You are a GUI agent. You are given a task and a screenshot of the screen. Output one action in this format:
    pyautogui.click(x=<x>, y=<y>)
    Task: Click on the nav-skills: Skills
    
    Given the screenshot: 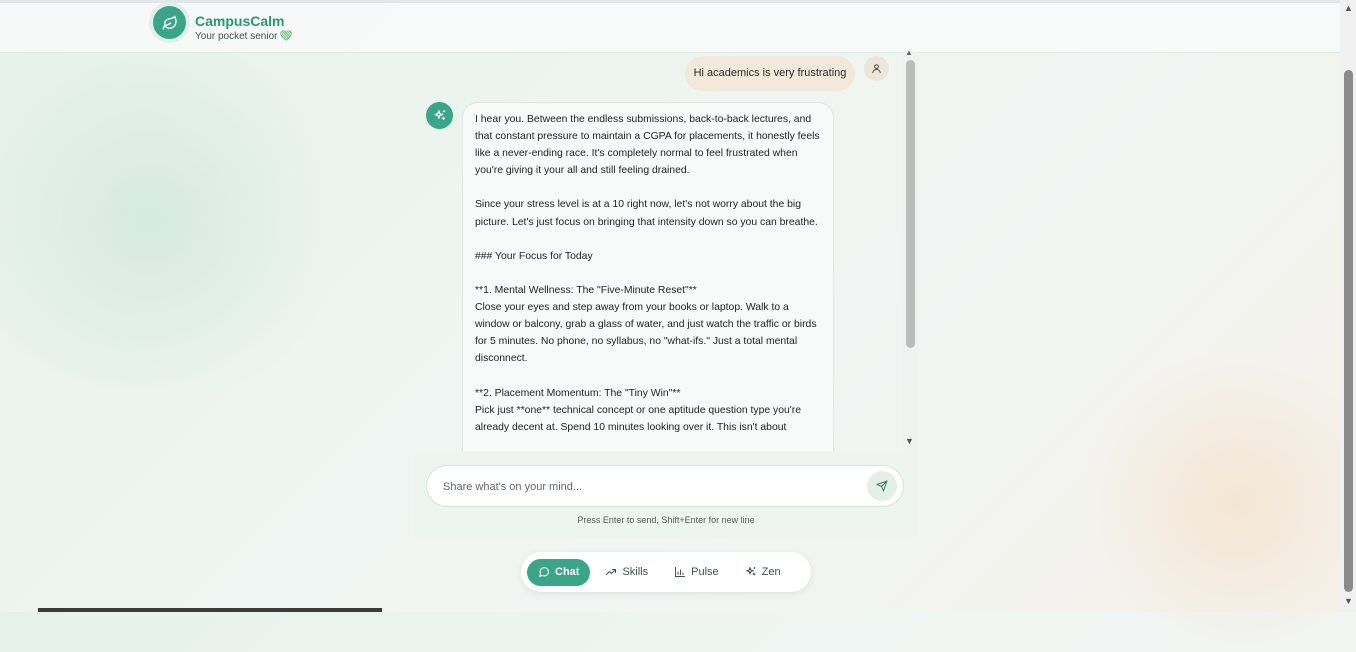 What is the action you would take?
    pyautogui.click(x=626, y=572)
    